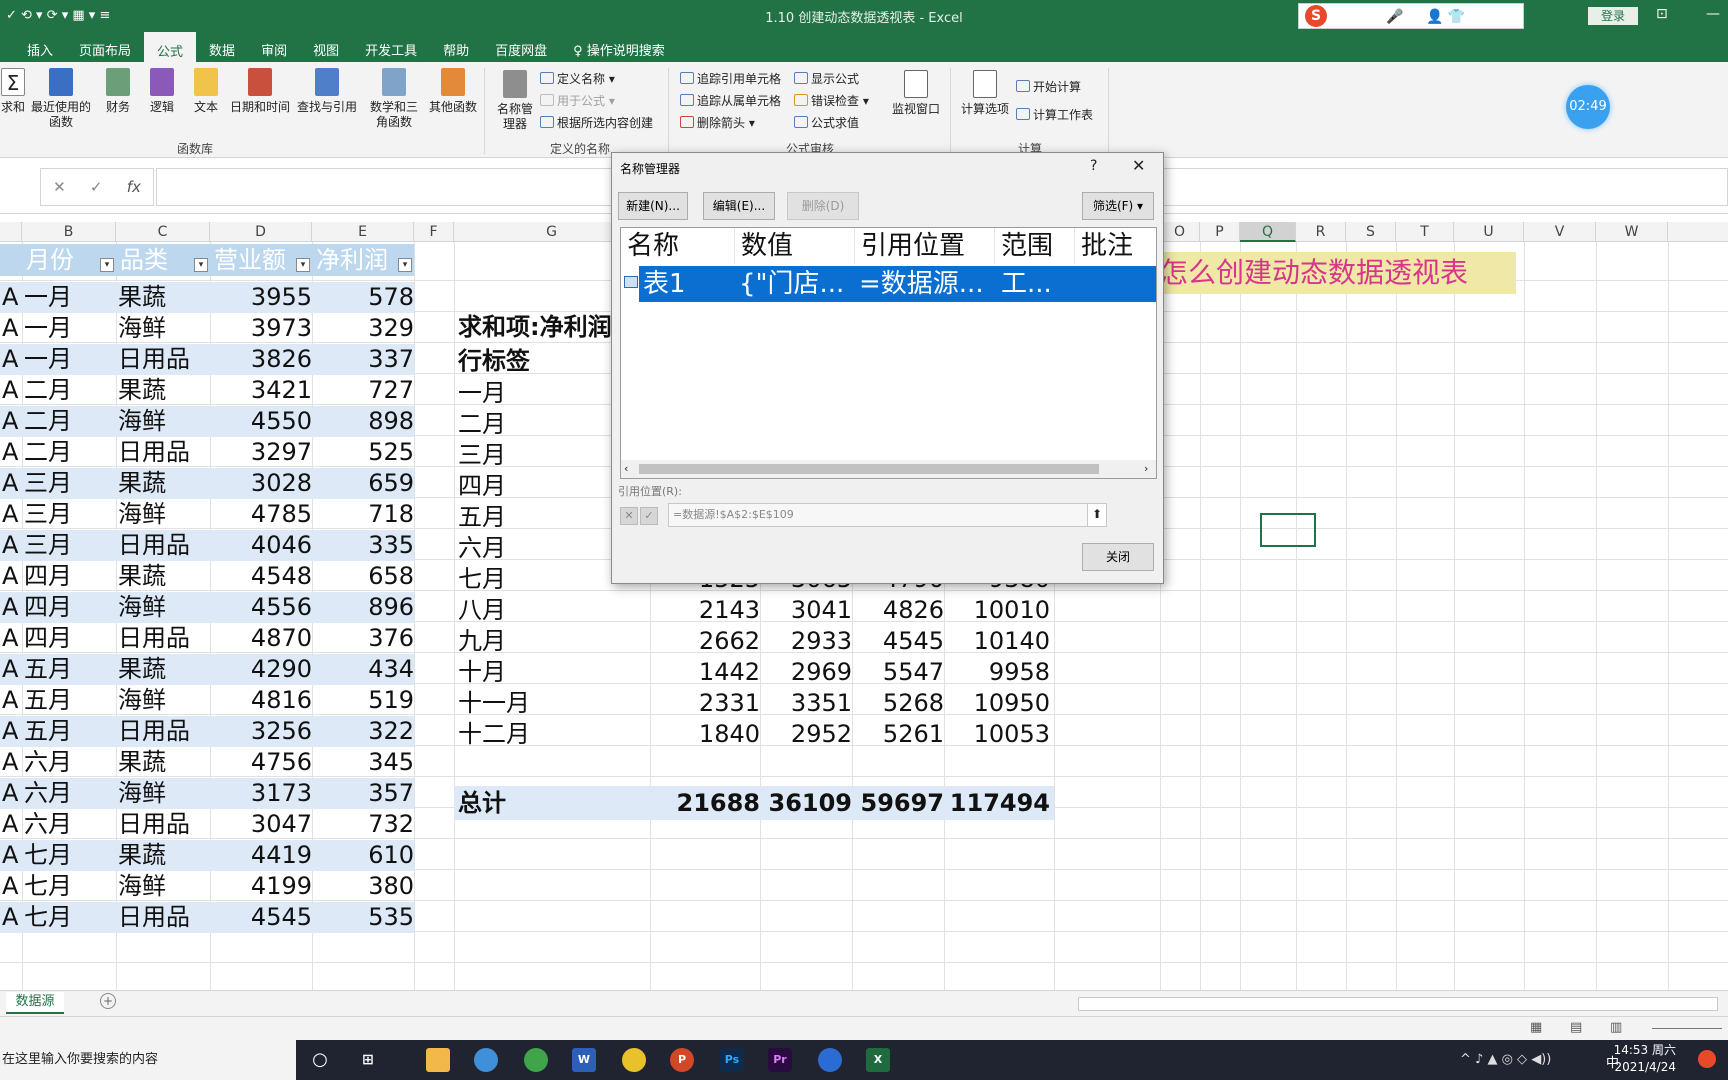  I want to click on table-cell-revenue: 4290, so click(262, 669).